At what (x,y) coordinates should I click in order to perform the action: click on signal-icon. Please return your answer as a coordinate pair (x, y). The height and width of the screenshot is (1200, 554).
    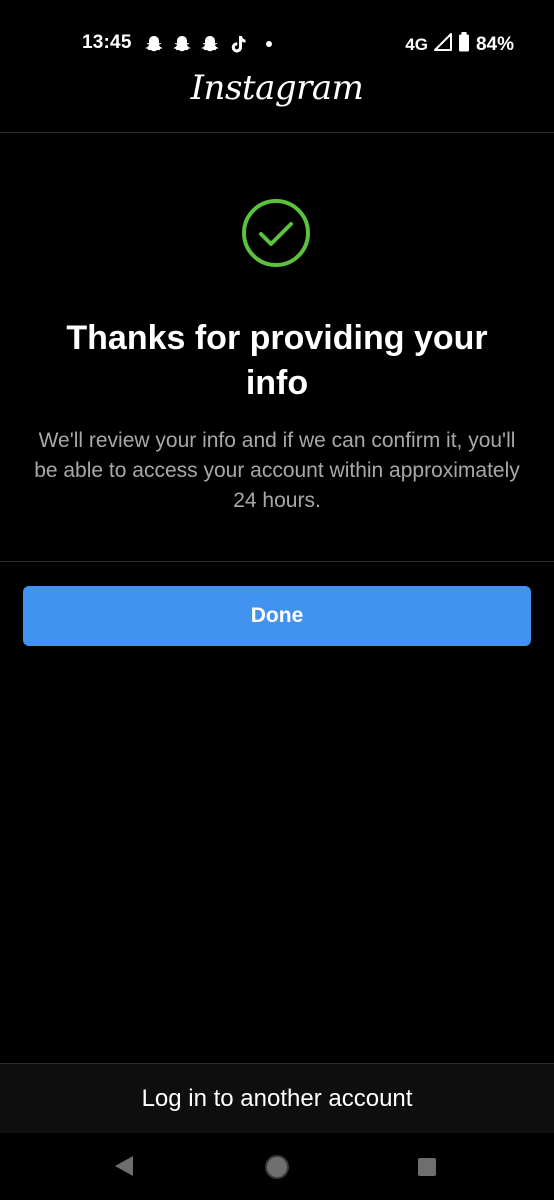
    Looking at the image, I should click on (442, 44).